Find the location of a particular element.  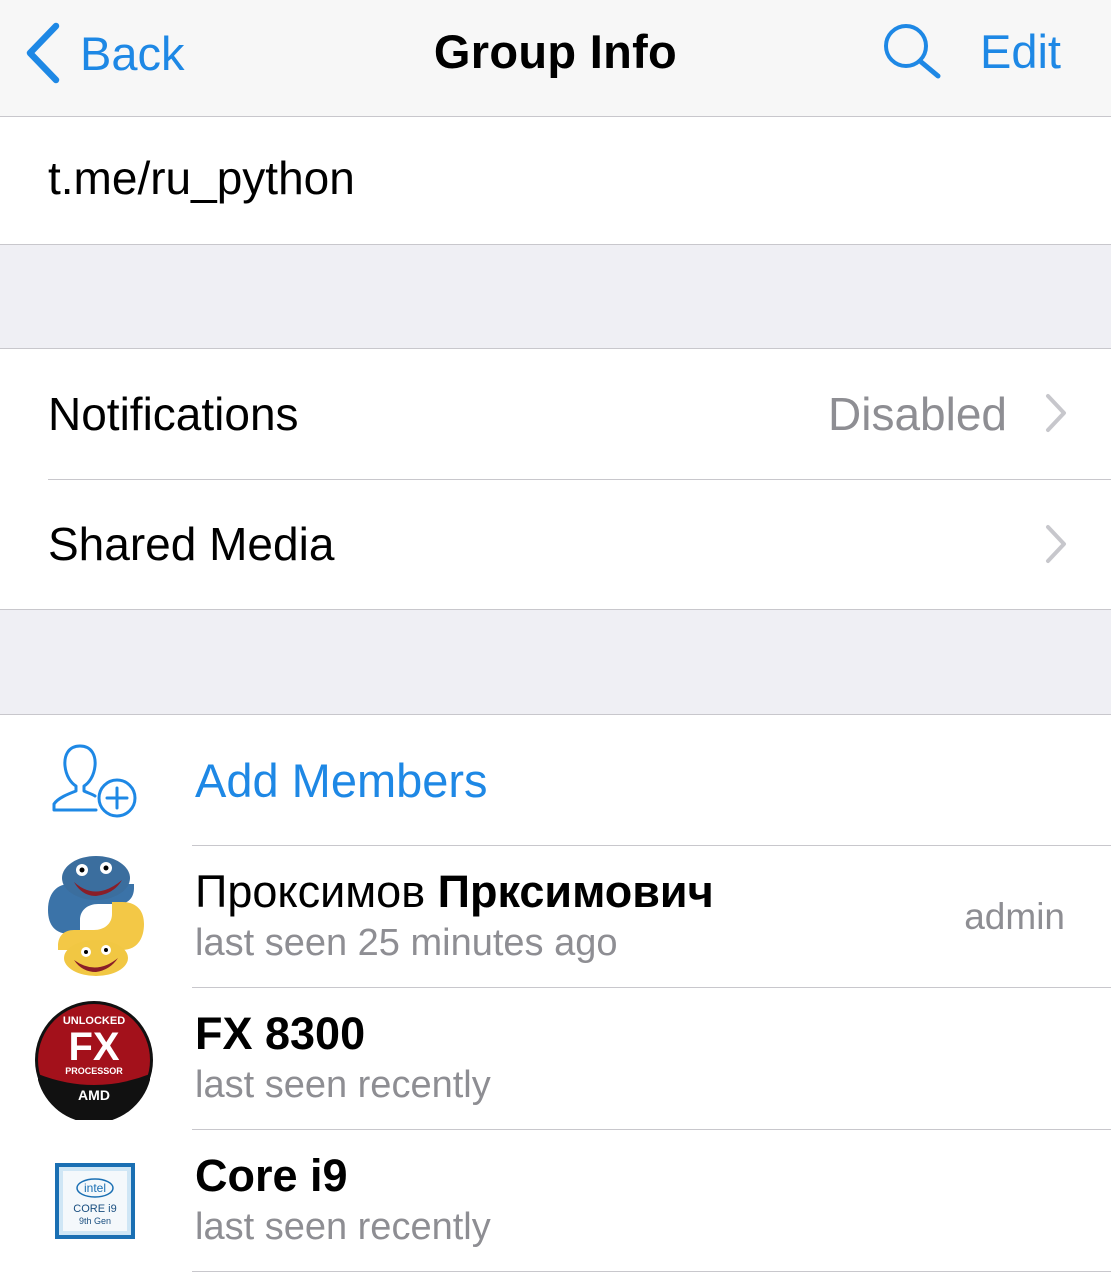

navigation-bar: Back Group Info Edit is located at coordinates (555, 58).